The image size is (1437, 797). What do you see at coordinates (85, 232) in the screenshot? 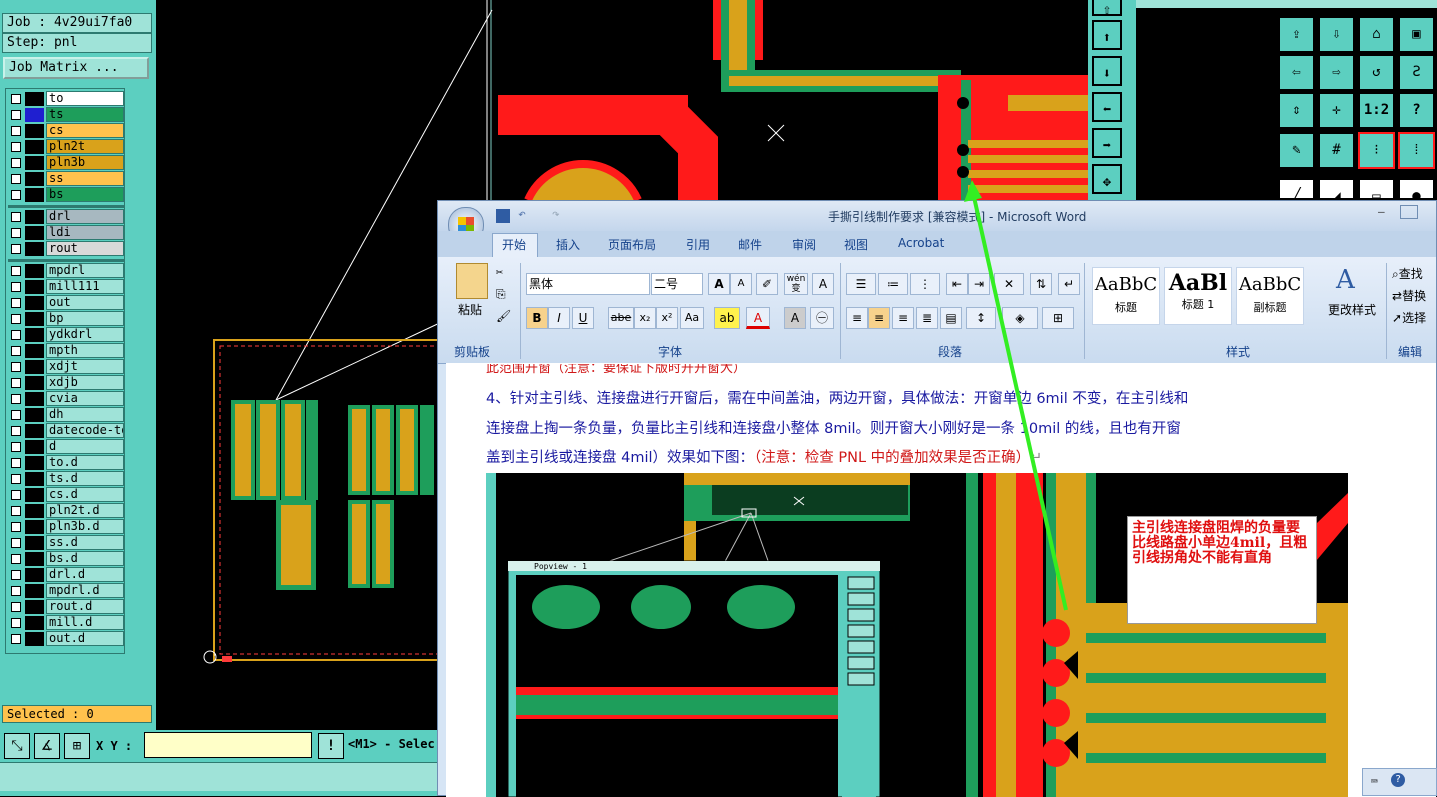
I see `layer-name: ldi` at bounding box center [85, 232].